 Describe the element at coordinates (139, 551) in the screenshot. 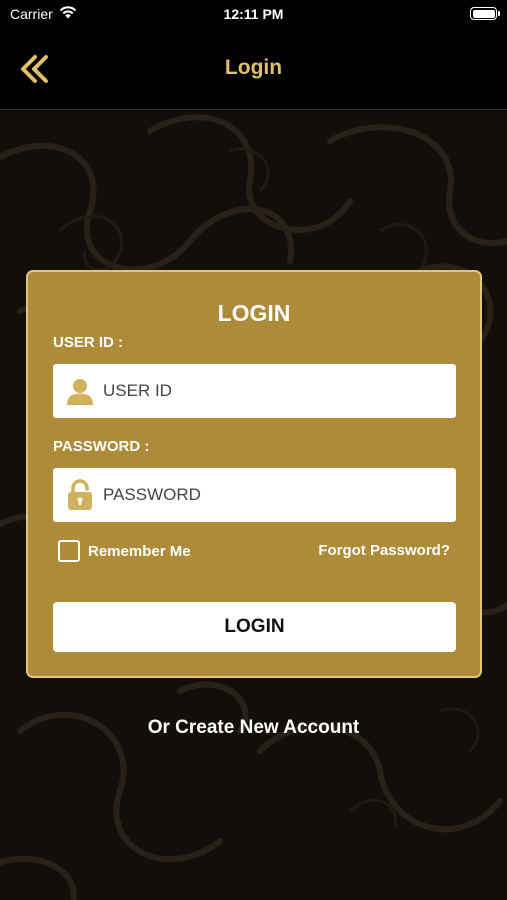

I see `remember-me-label: Remember Me` at that location.